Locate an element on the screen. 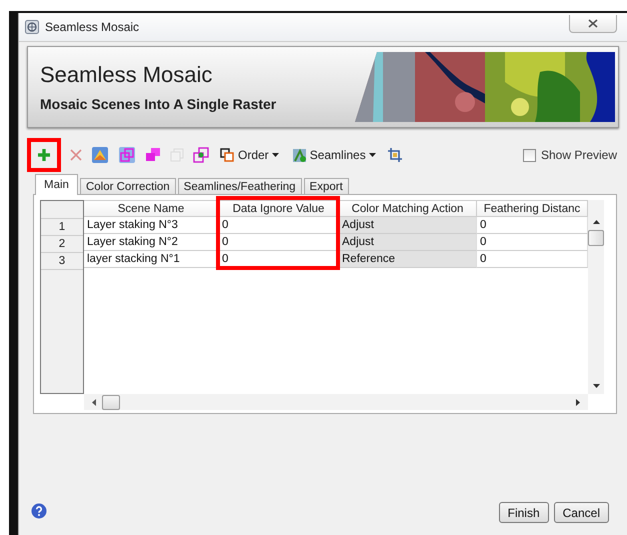  plus-tool-button is located at coordinates (44, 155).